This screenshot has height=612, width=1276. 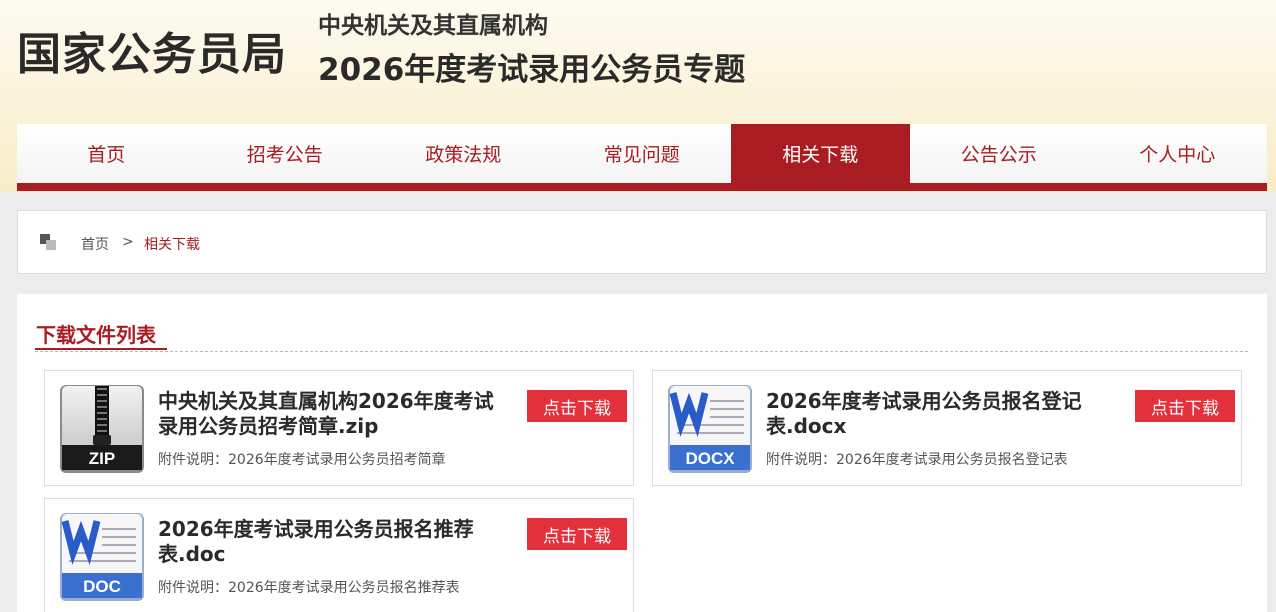 I want to click on nav-item-announcements: 招考公告, so click(x=285, y=153).